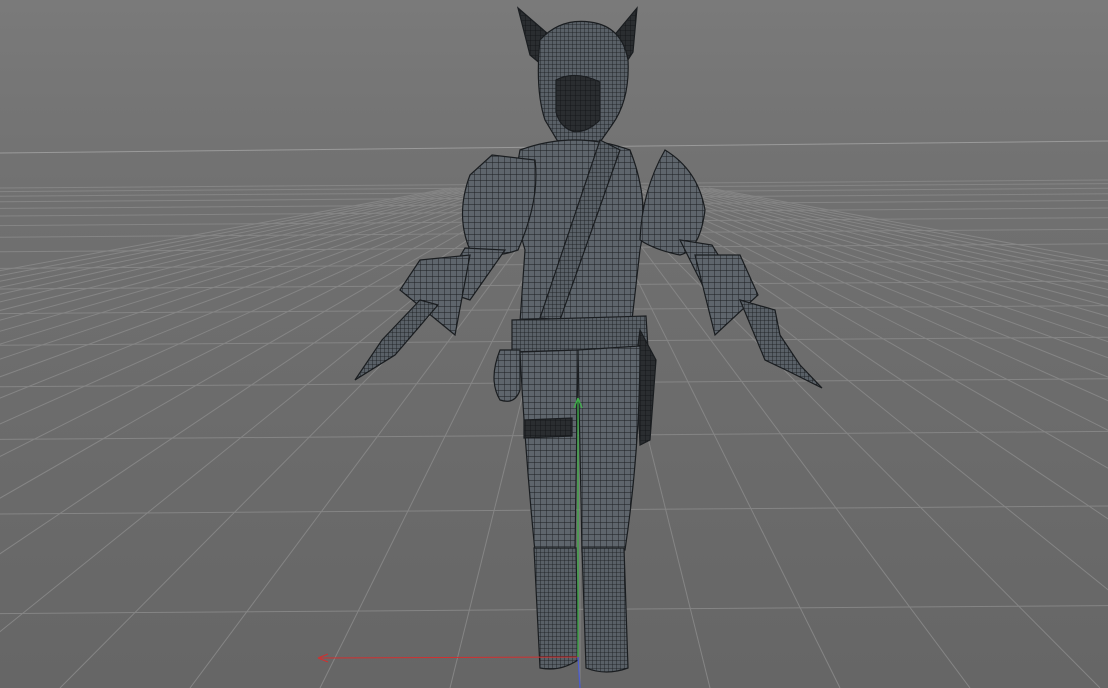  Describe the element at coordinates (578, 103) in the screenshot. I see `face` at that location.